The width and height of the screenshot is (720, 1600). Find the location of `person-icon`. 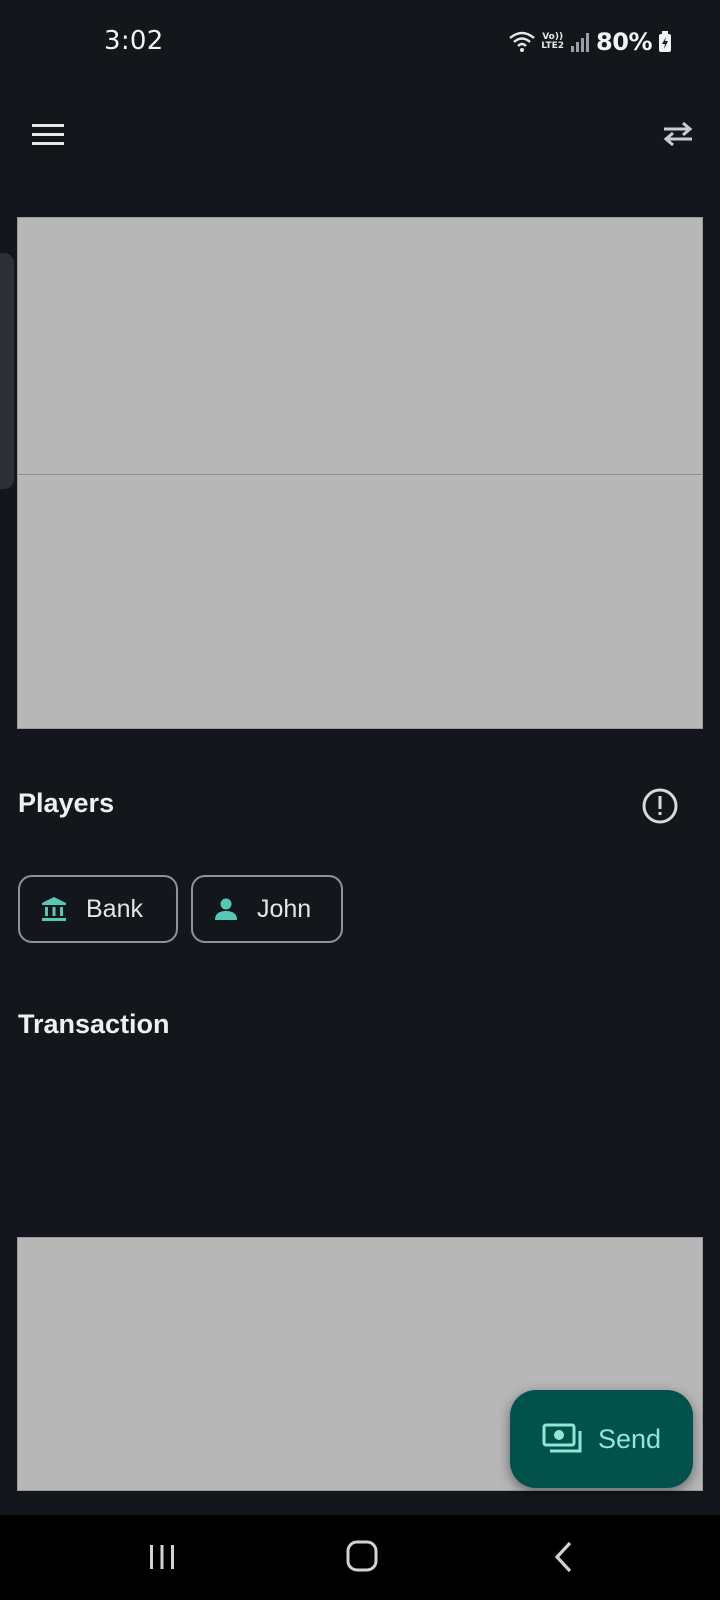

person-icon is located at coordinates (226, 909).